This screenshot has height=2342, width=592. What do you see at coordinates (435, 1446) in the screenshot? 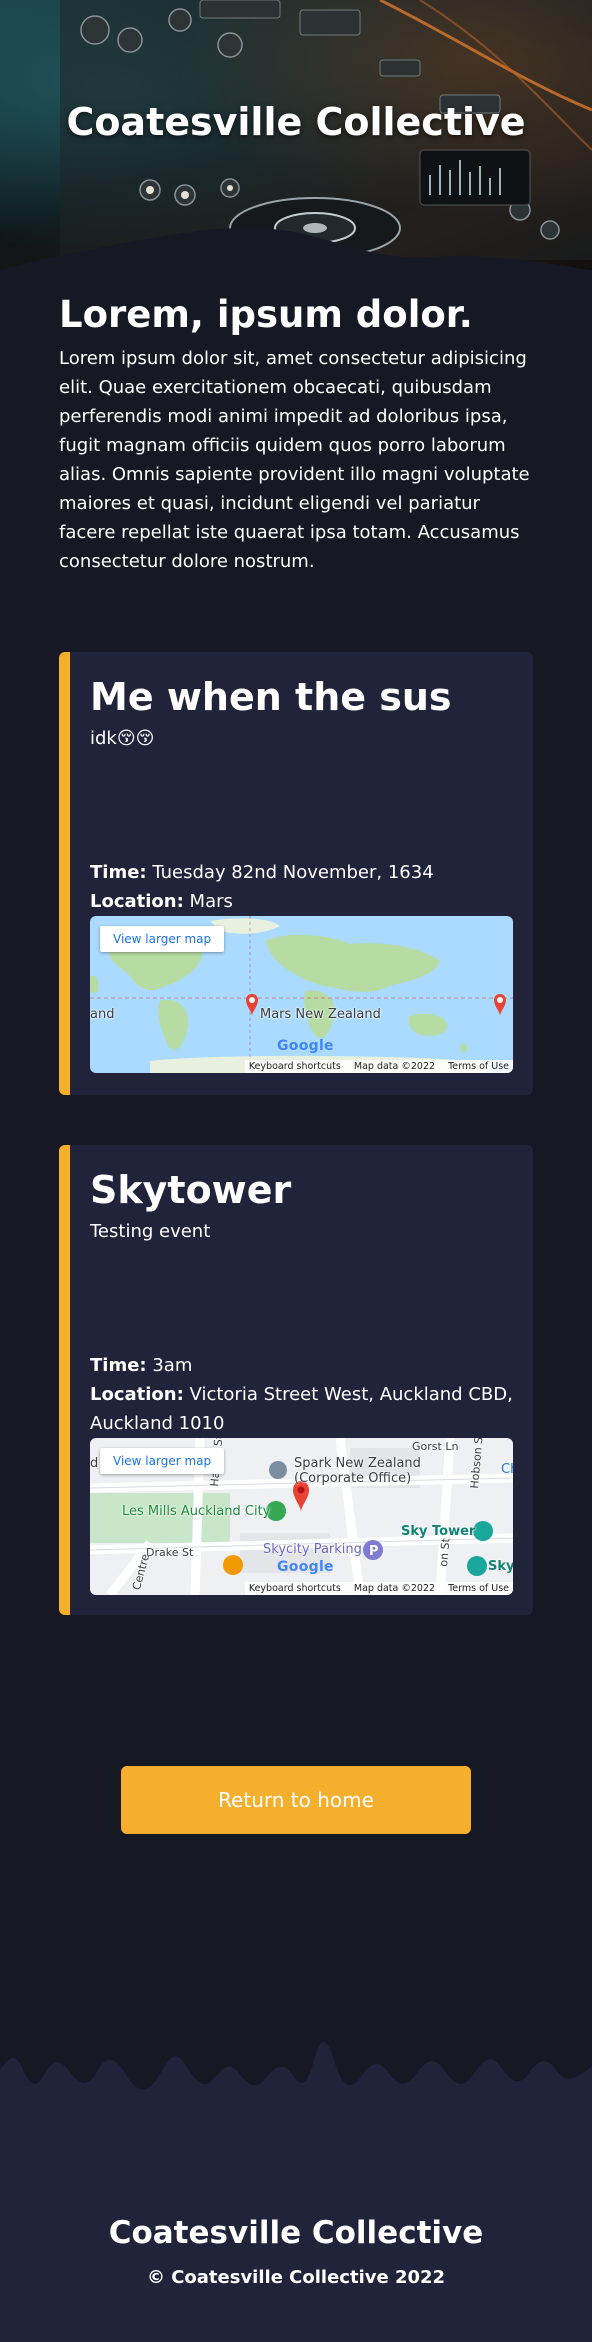
I see `gorst-ln-label: Gorst Ln` at bounding box center [435, 1446].